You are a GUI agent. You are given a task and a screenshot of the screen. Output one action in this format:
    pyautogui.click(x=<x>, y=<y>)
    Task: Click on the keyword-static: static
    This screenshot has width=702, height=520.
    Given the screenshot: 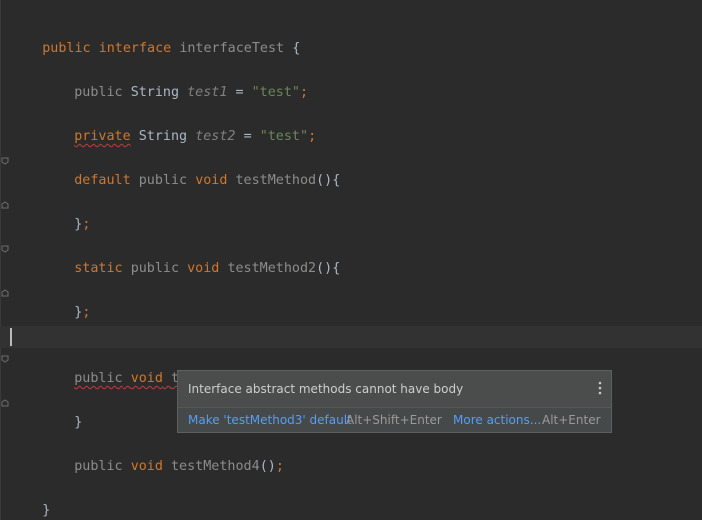 What is the action you would take?
    pyautogui.click(x=98, y=268)
    